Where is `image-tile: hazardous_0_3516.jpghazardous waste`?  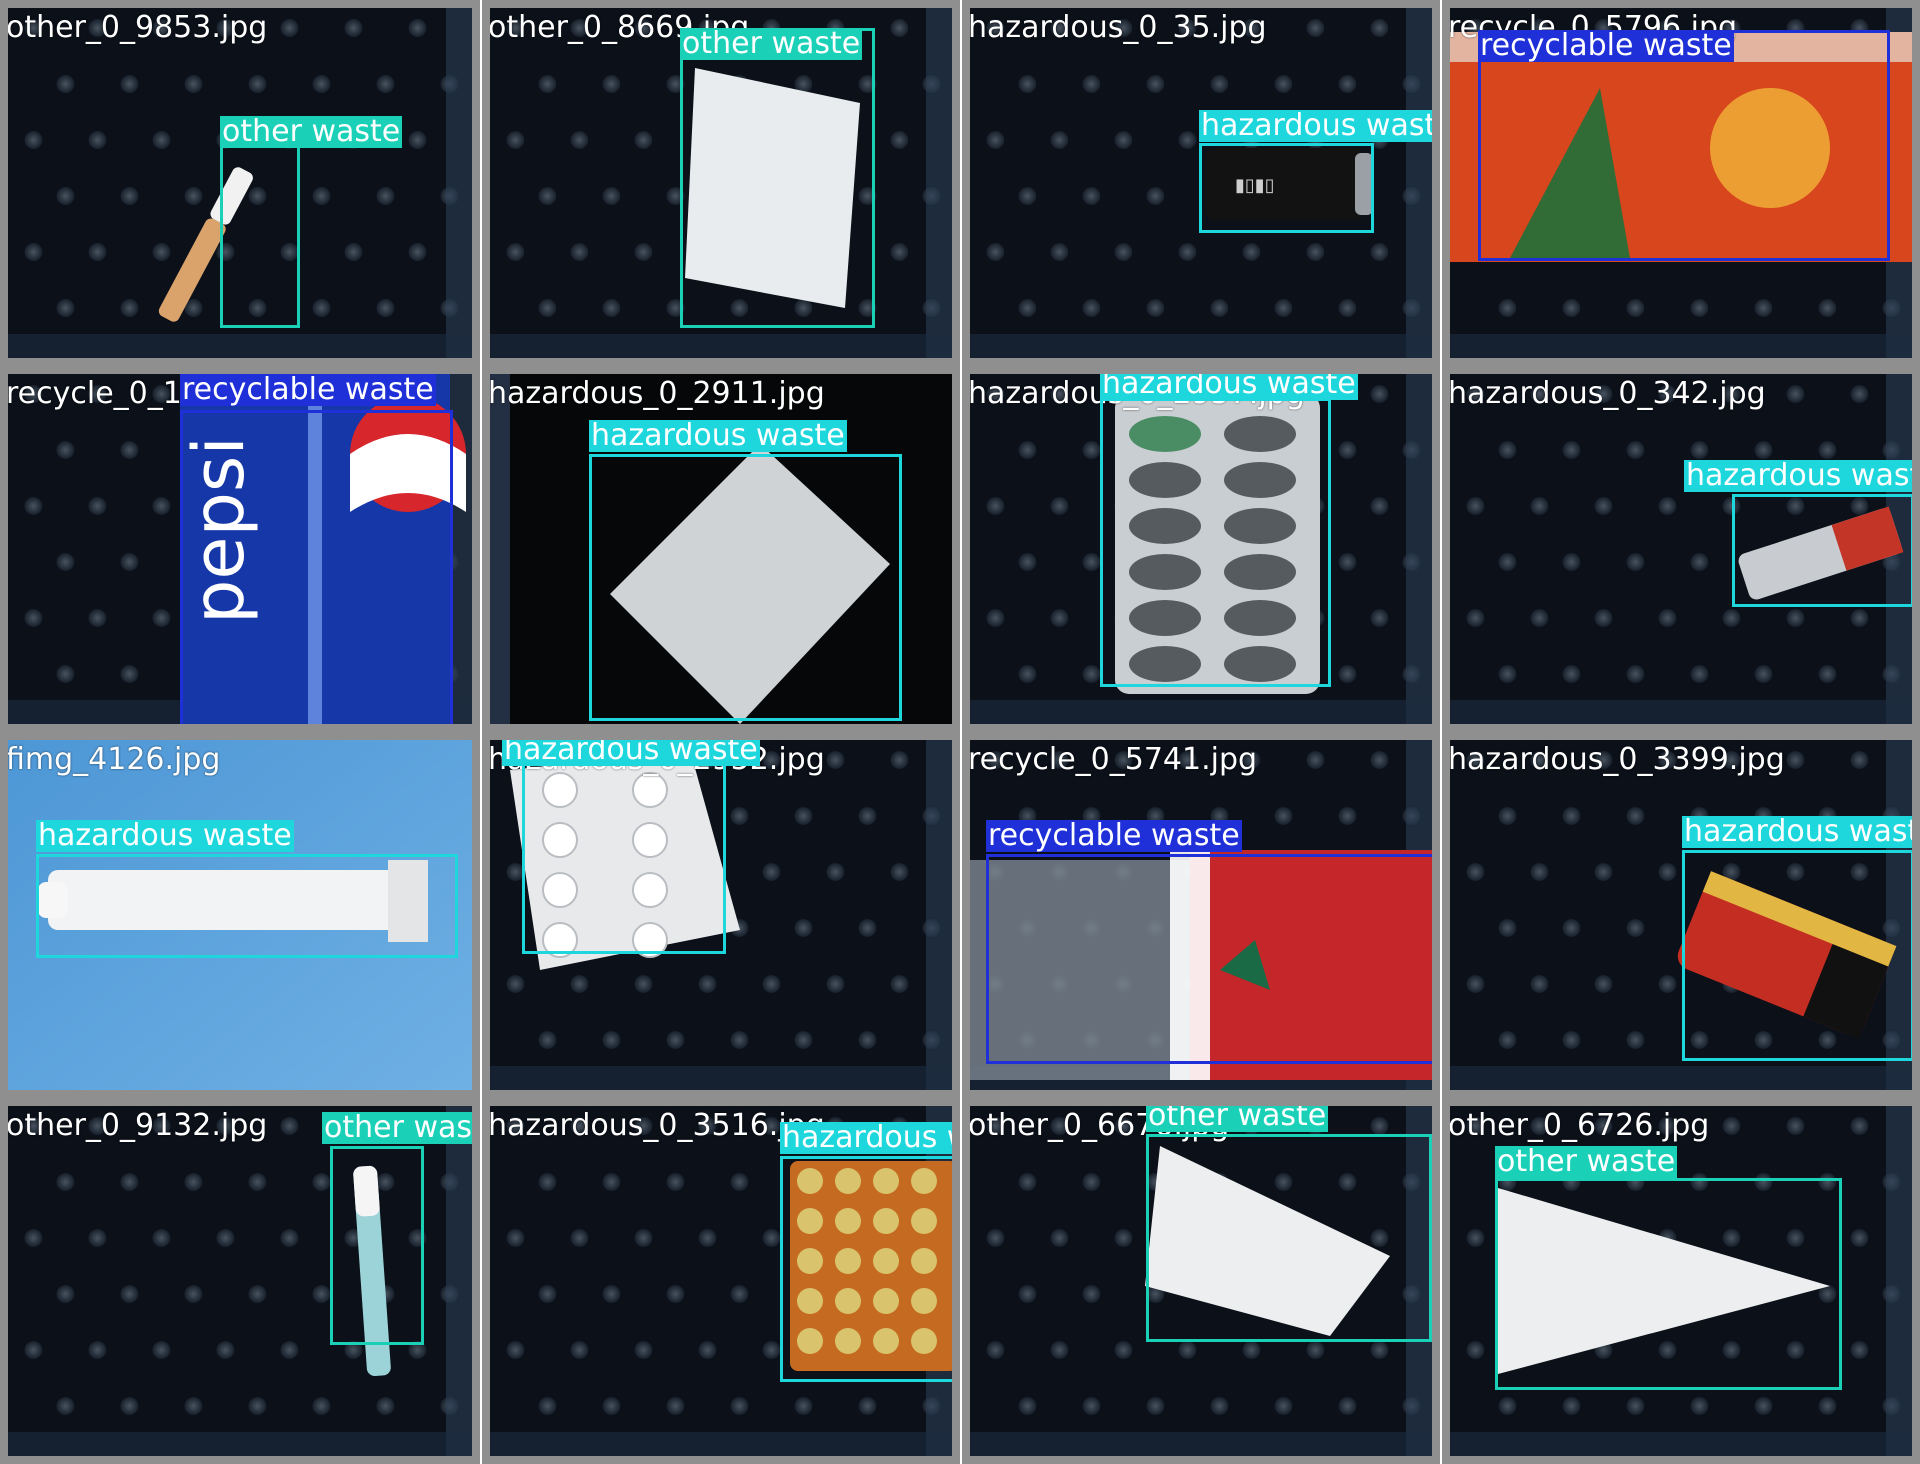
image-tile: hazardous_0_3516.jpghazardous waste is located at coordinates (721, 1281).